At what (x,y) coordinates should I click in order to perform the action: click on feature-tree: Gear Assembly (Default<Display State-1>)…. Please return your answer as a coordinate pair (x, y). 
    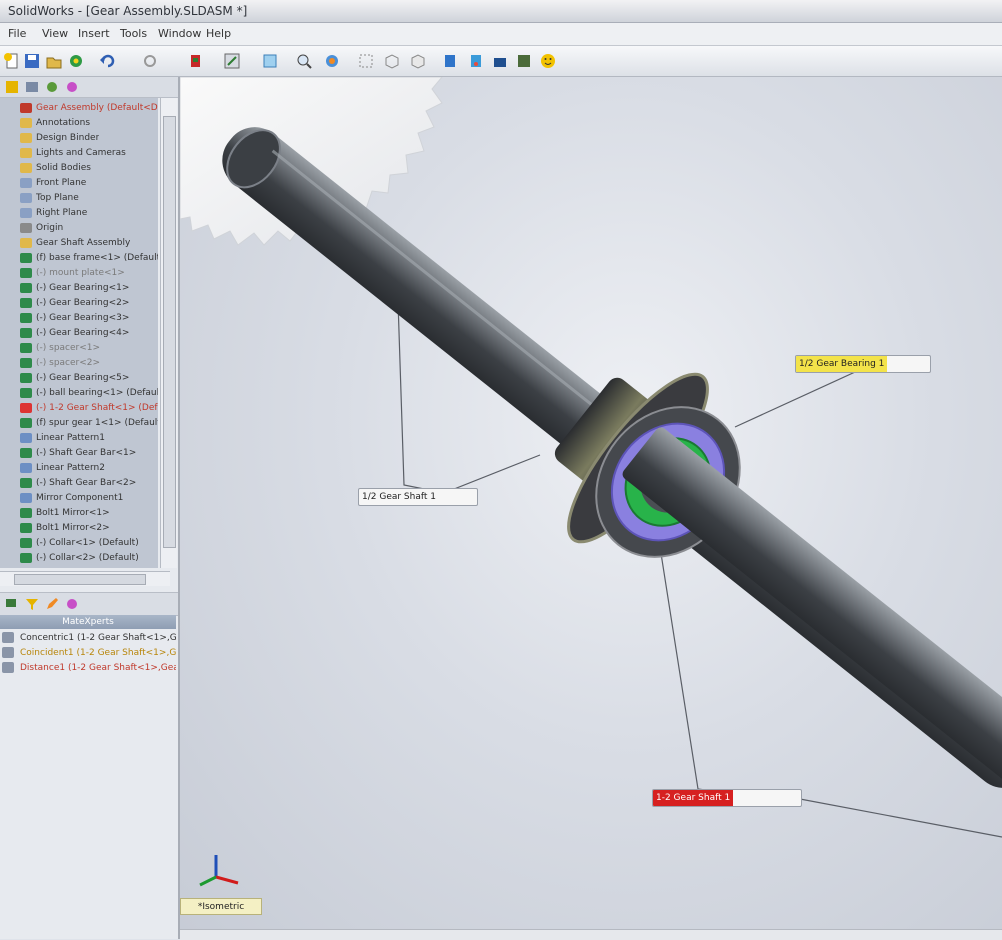
    Looking at the image, I should click on (79, 333).